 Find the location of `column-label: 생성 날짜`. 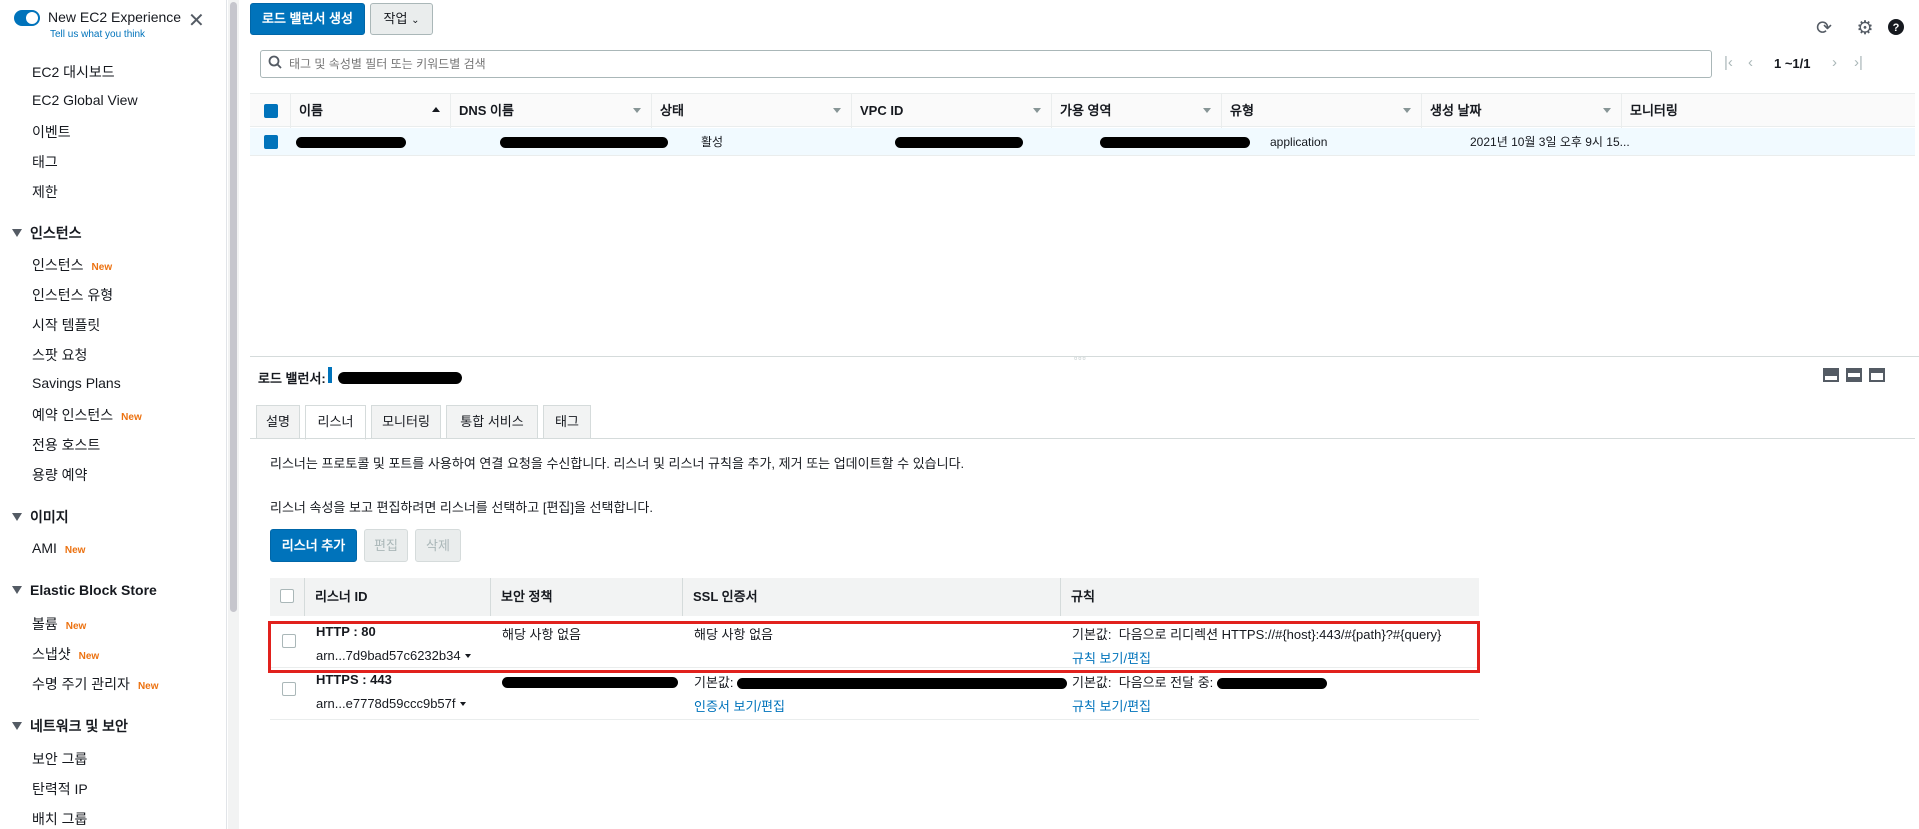

column-label: 생성 날짜 is located at coordinates (1456, 110).